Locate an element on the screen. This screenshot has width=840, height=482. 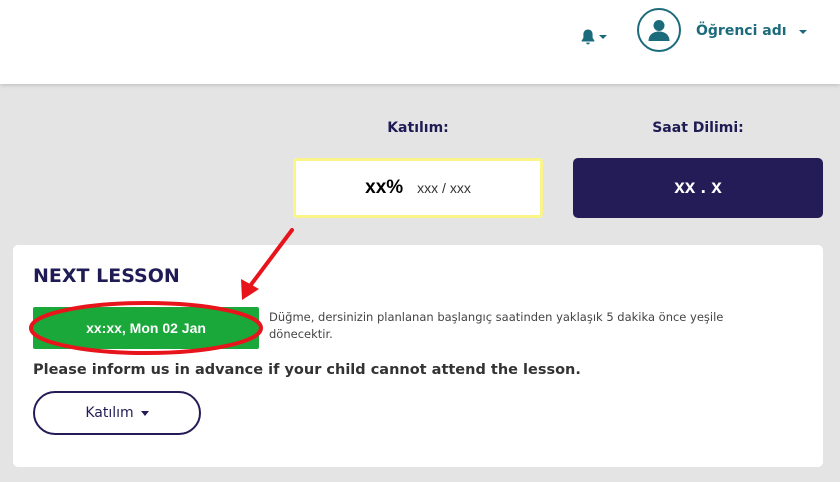
timezone-label: Saat Dilimi: is located at coordinates (698, 128).